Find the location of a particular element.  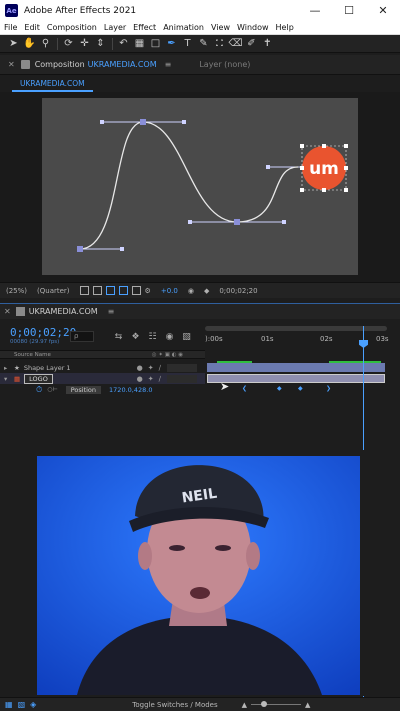

region-of-interest-icon is located at coordinates (97, 290).